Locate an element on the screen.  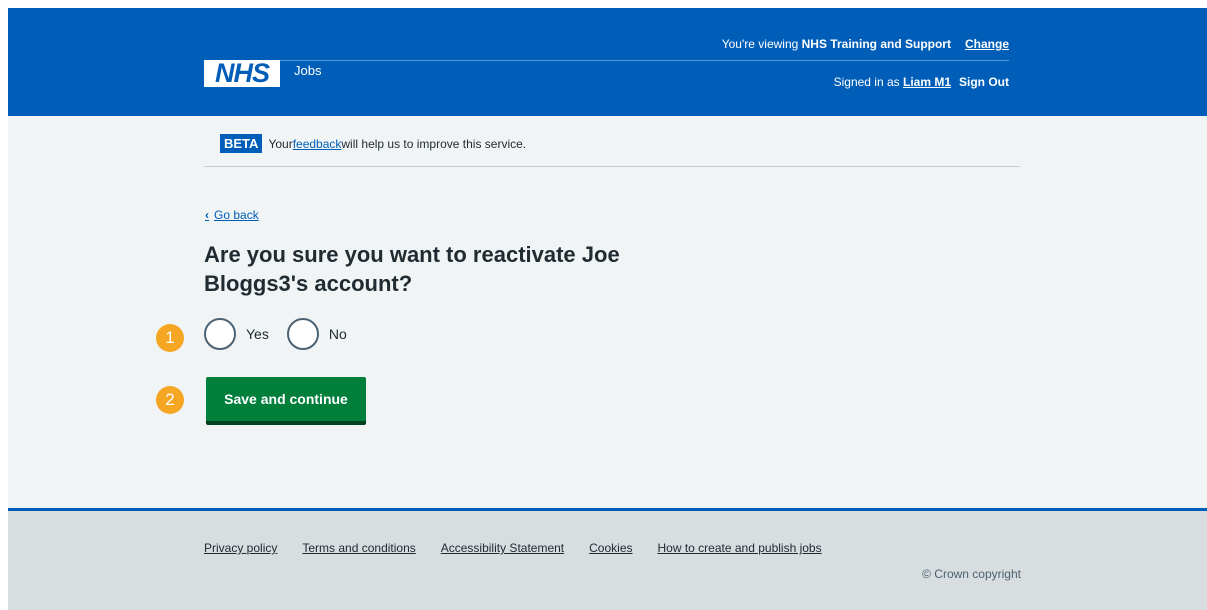
radio-yes-circle is located at coordinates (220, 334).